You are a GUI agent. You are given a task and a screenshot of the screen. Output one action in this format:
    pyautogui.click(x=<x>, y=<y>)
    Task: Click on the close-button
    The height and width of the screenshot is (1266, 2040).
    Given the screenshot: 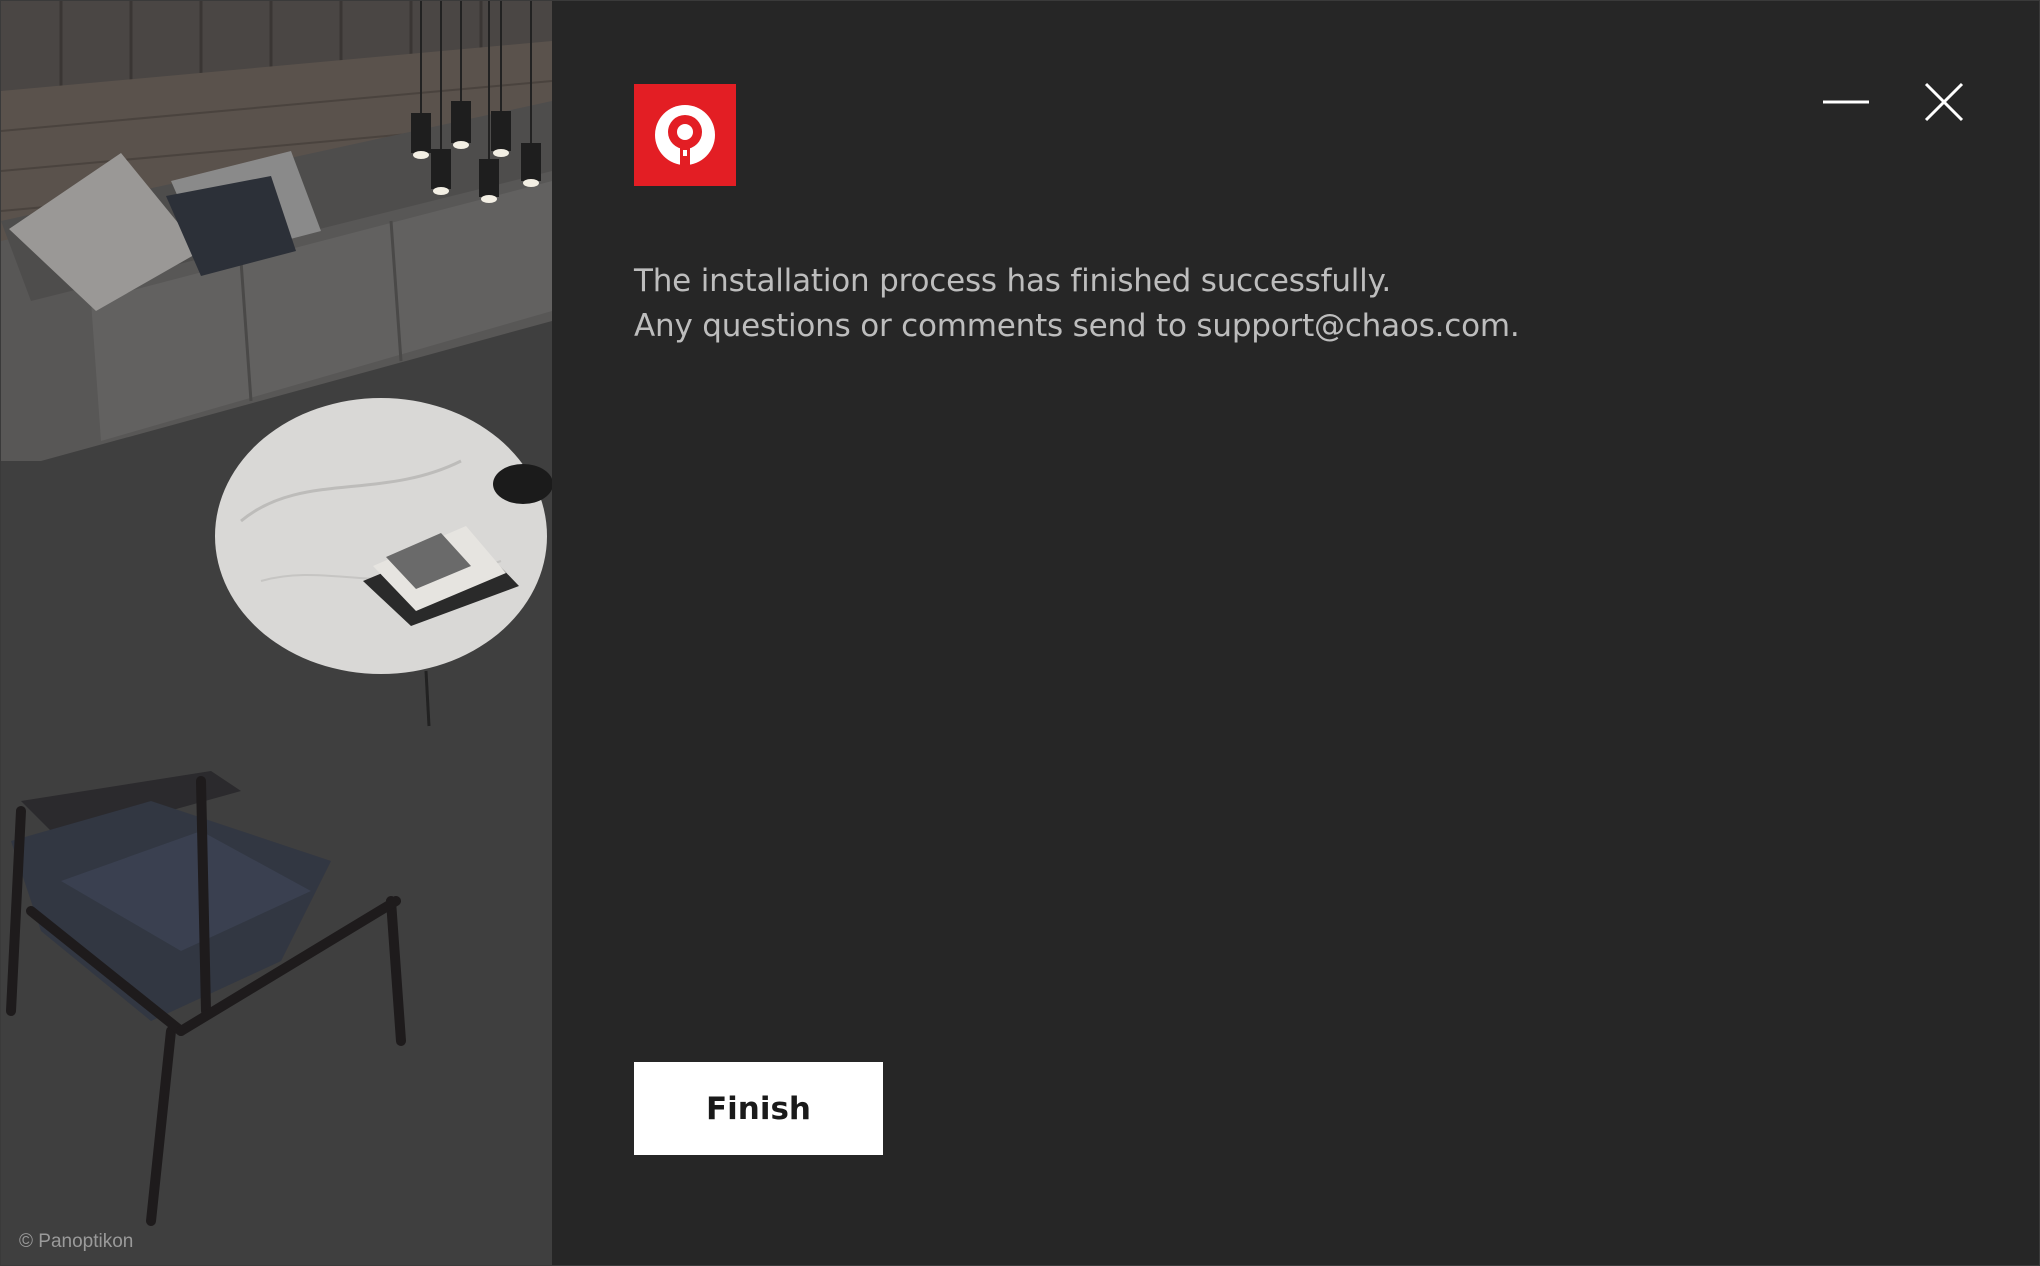 What is the action you would take?
    pyautogui.click(x=1944, y=102)
    